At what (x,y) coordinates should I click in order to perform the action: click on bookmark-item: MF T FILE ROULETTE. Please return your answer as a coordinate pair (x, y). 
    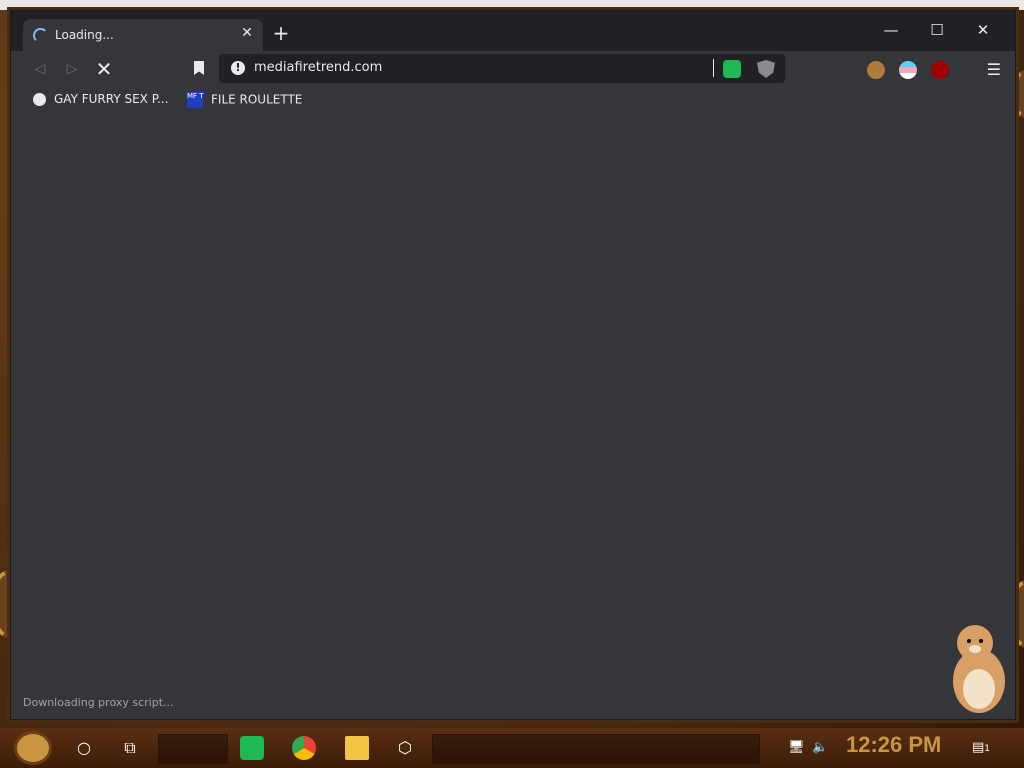
    Looking at the image, I should click on (244, 101).